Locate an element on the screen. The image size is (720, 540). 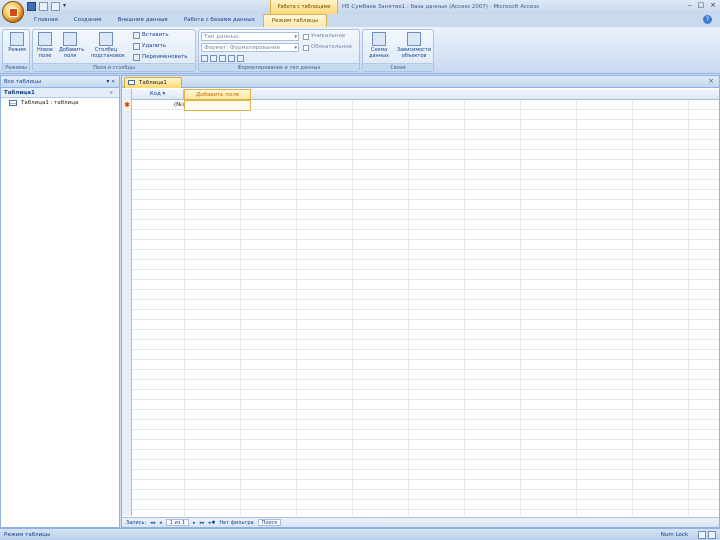
quick-access-toolbar: ▾ is located at coordinates (47, 7).